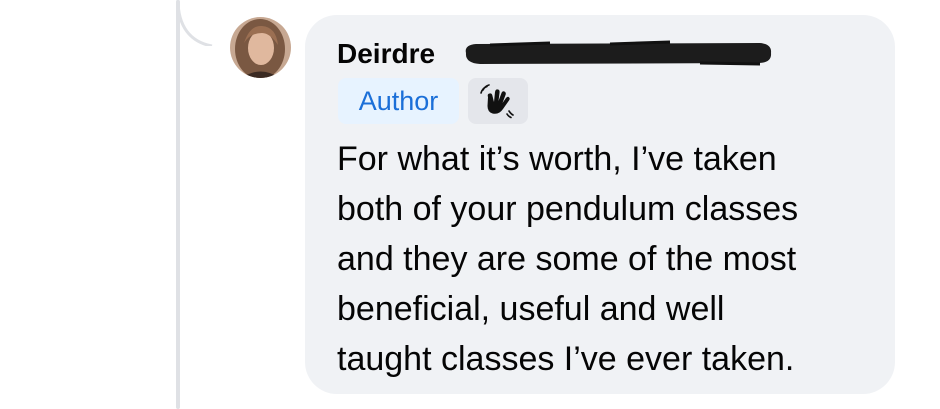  What do you see at coordinates (386, 54) in the screenshot?
I see `comment-author-name: Deirdre` at bounding box center [386, 54].